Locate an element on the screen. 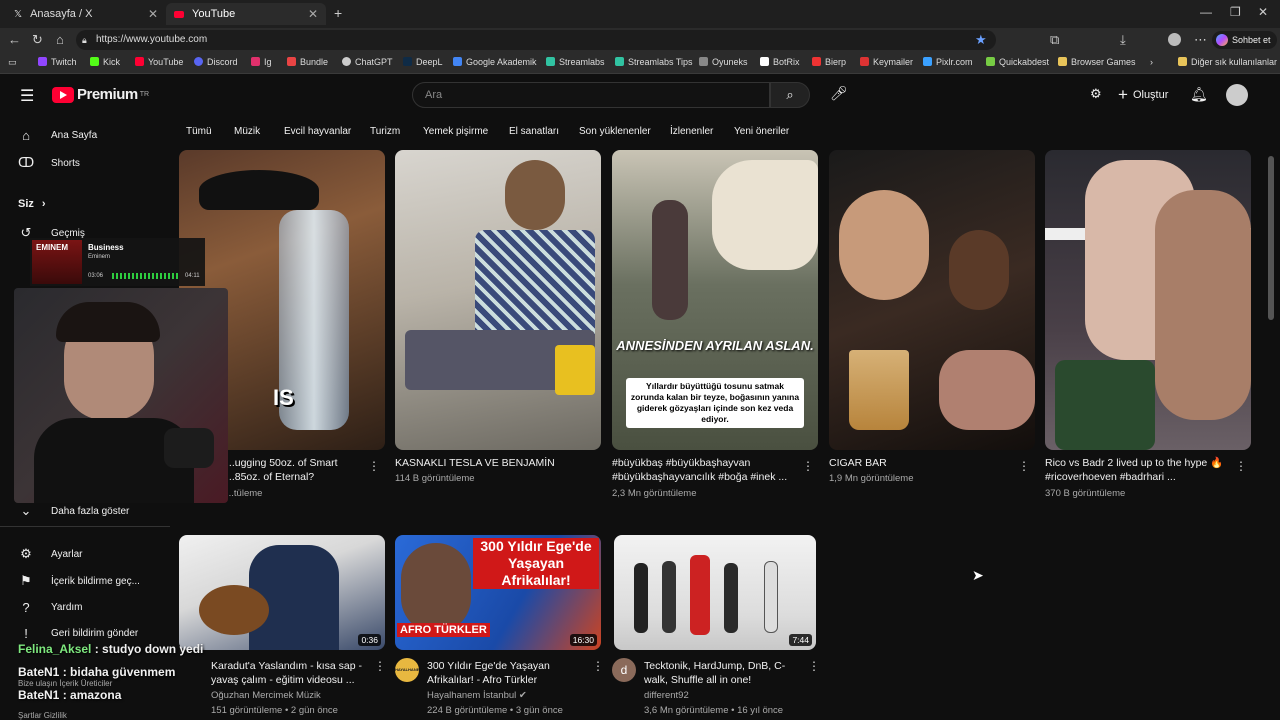 This screenshot has height=720, width=1280. bookmarks-menu-icon: ▭ is located at coordinates (12, 62).